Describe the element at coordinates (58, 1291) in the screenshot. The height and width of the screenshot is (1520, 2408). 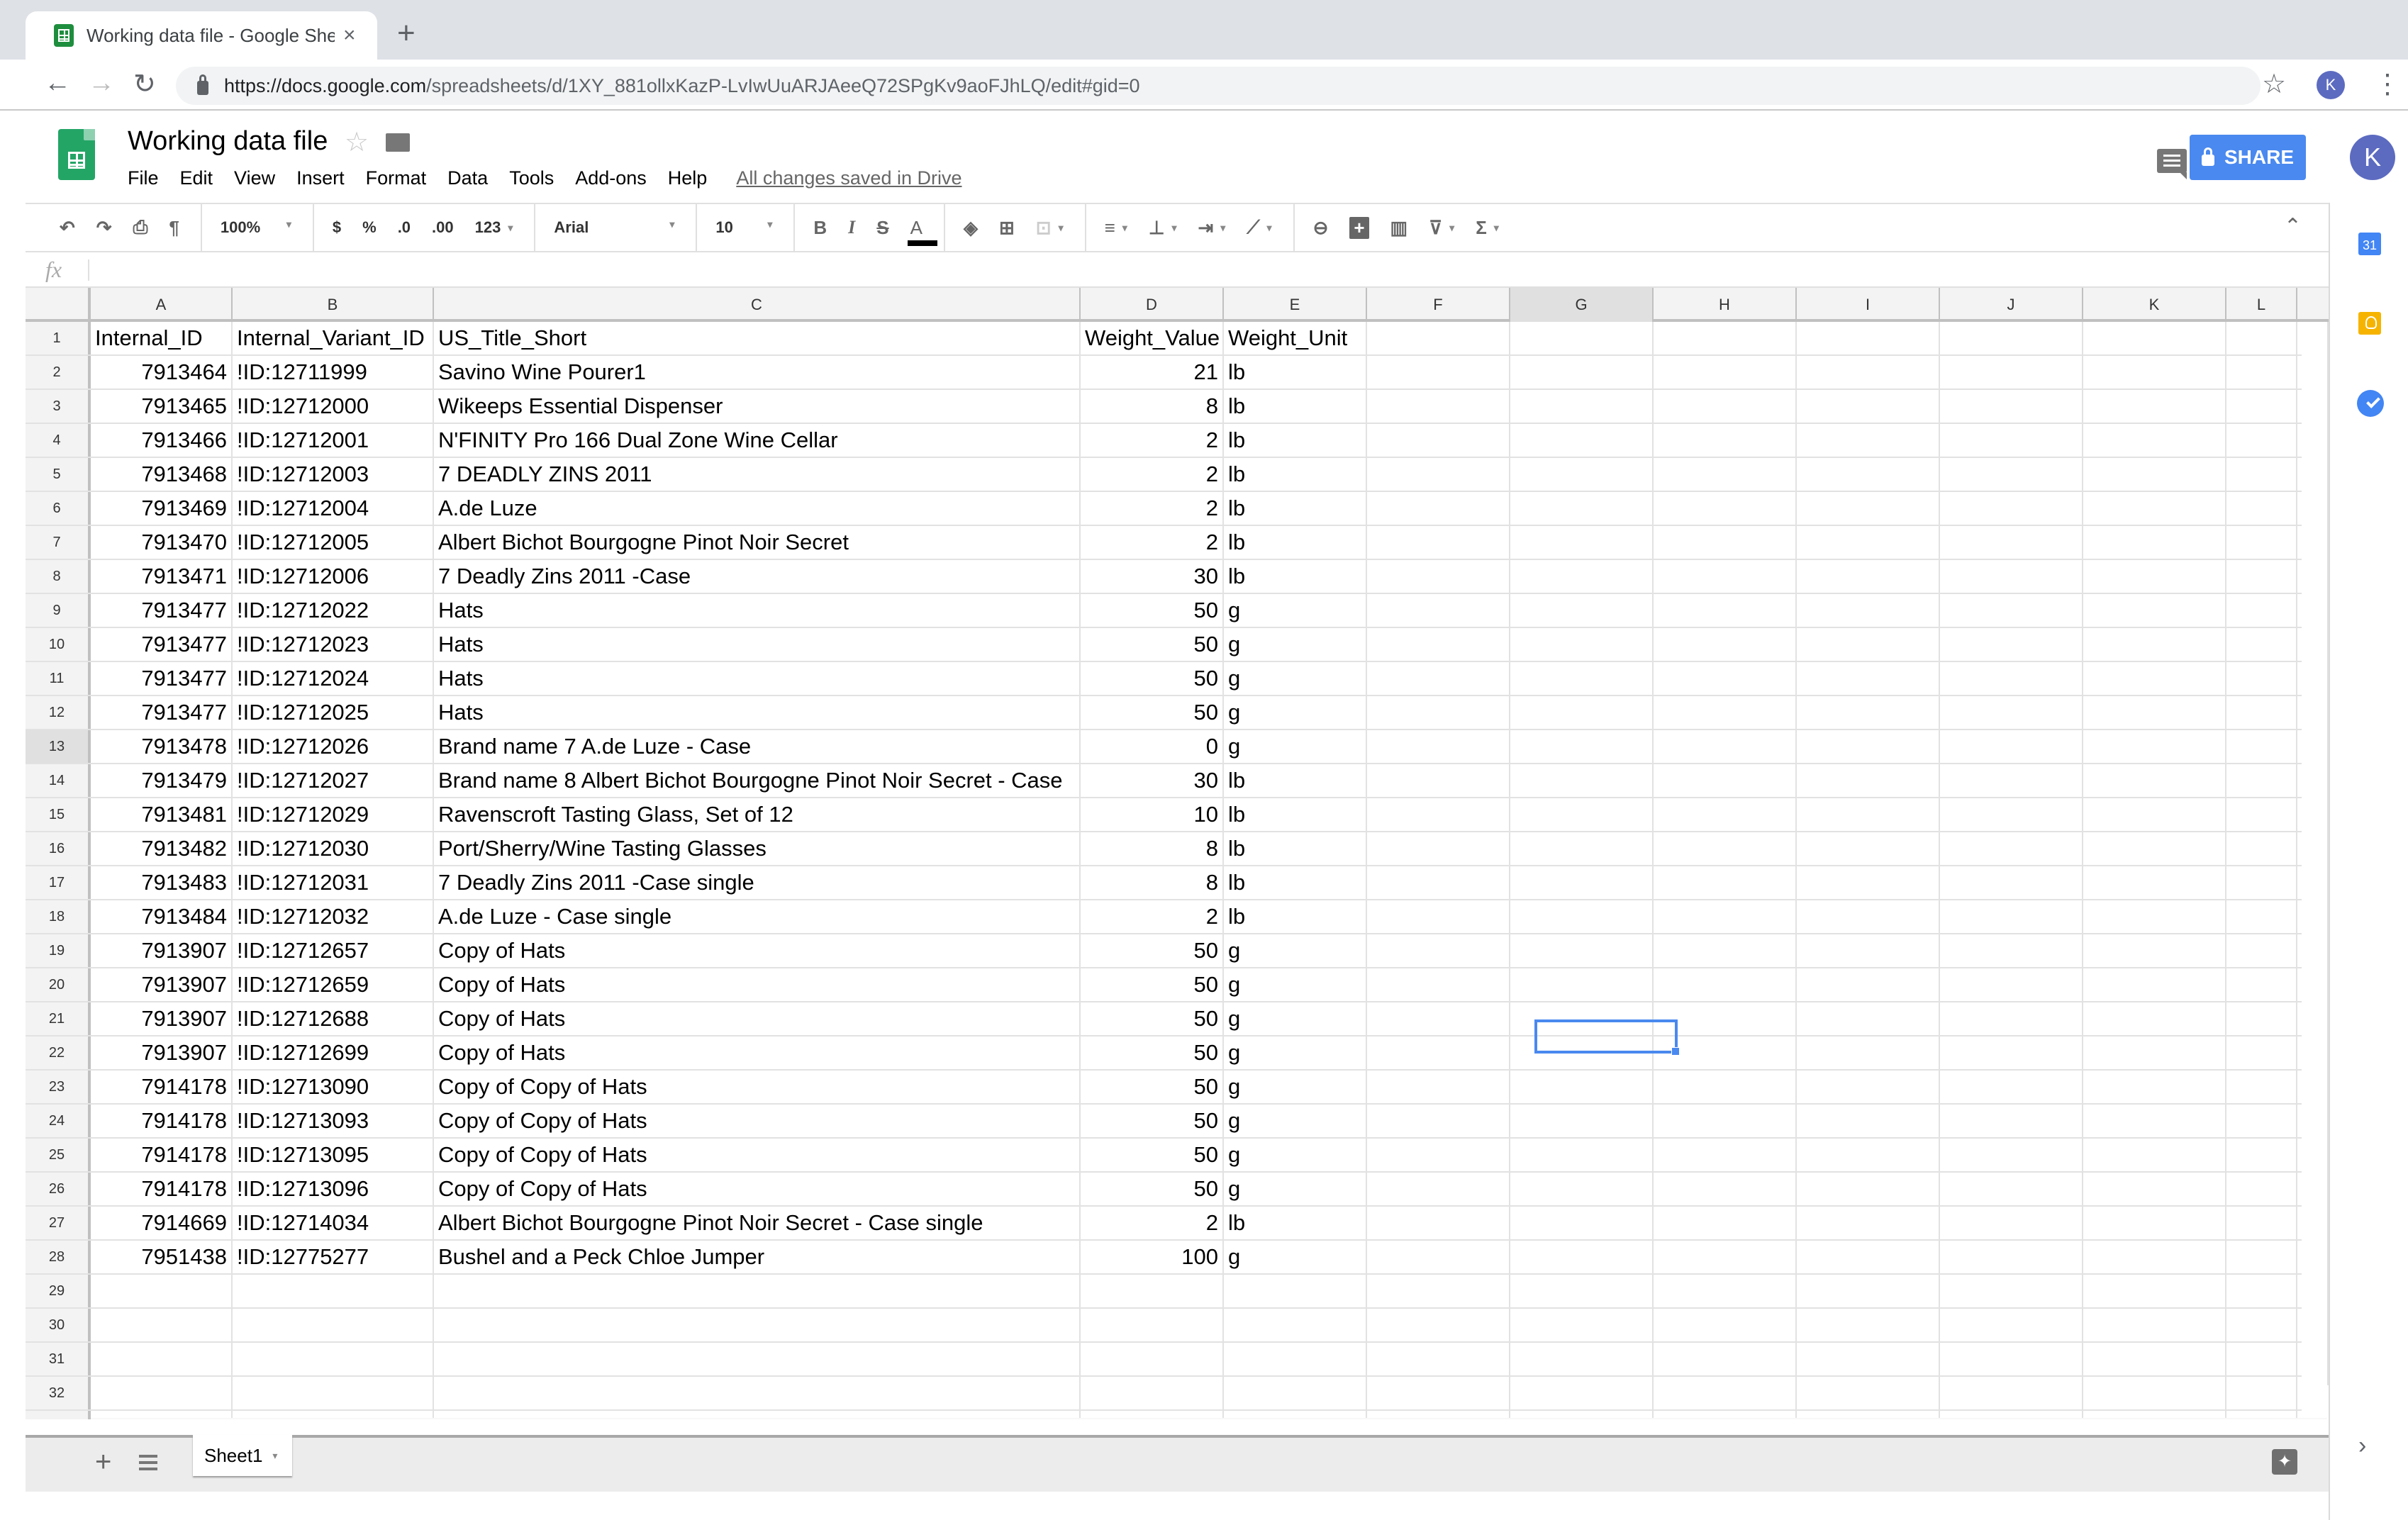
I see `row-header: 29` at that location.